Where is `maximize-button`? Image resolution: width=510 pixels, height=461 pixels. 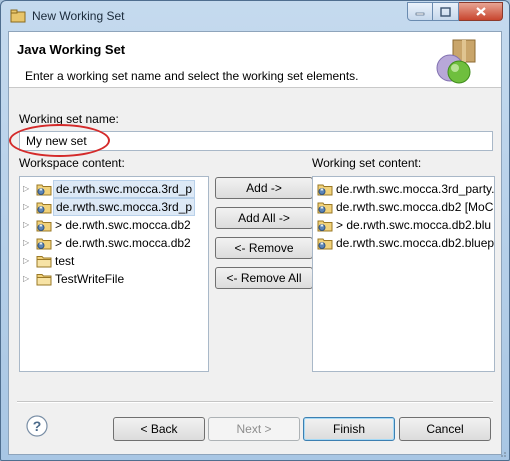 maximize-button is located at coordinates (446, 11).